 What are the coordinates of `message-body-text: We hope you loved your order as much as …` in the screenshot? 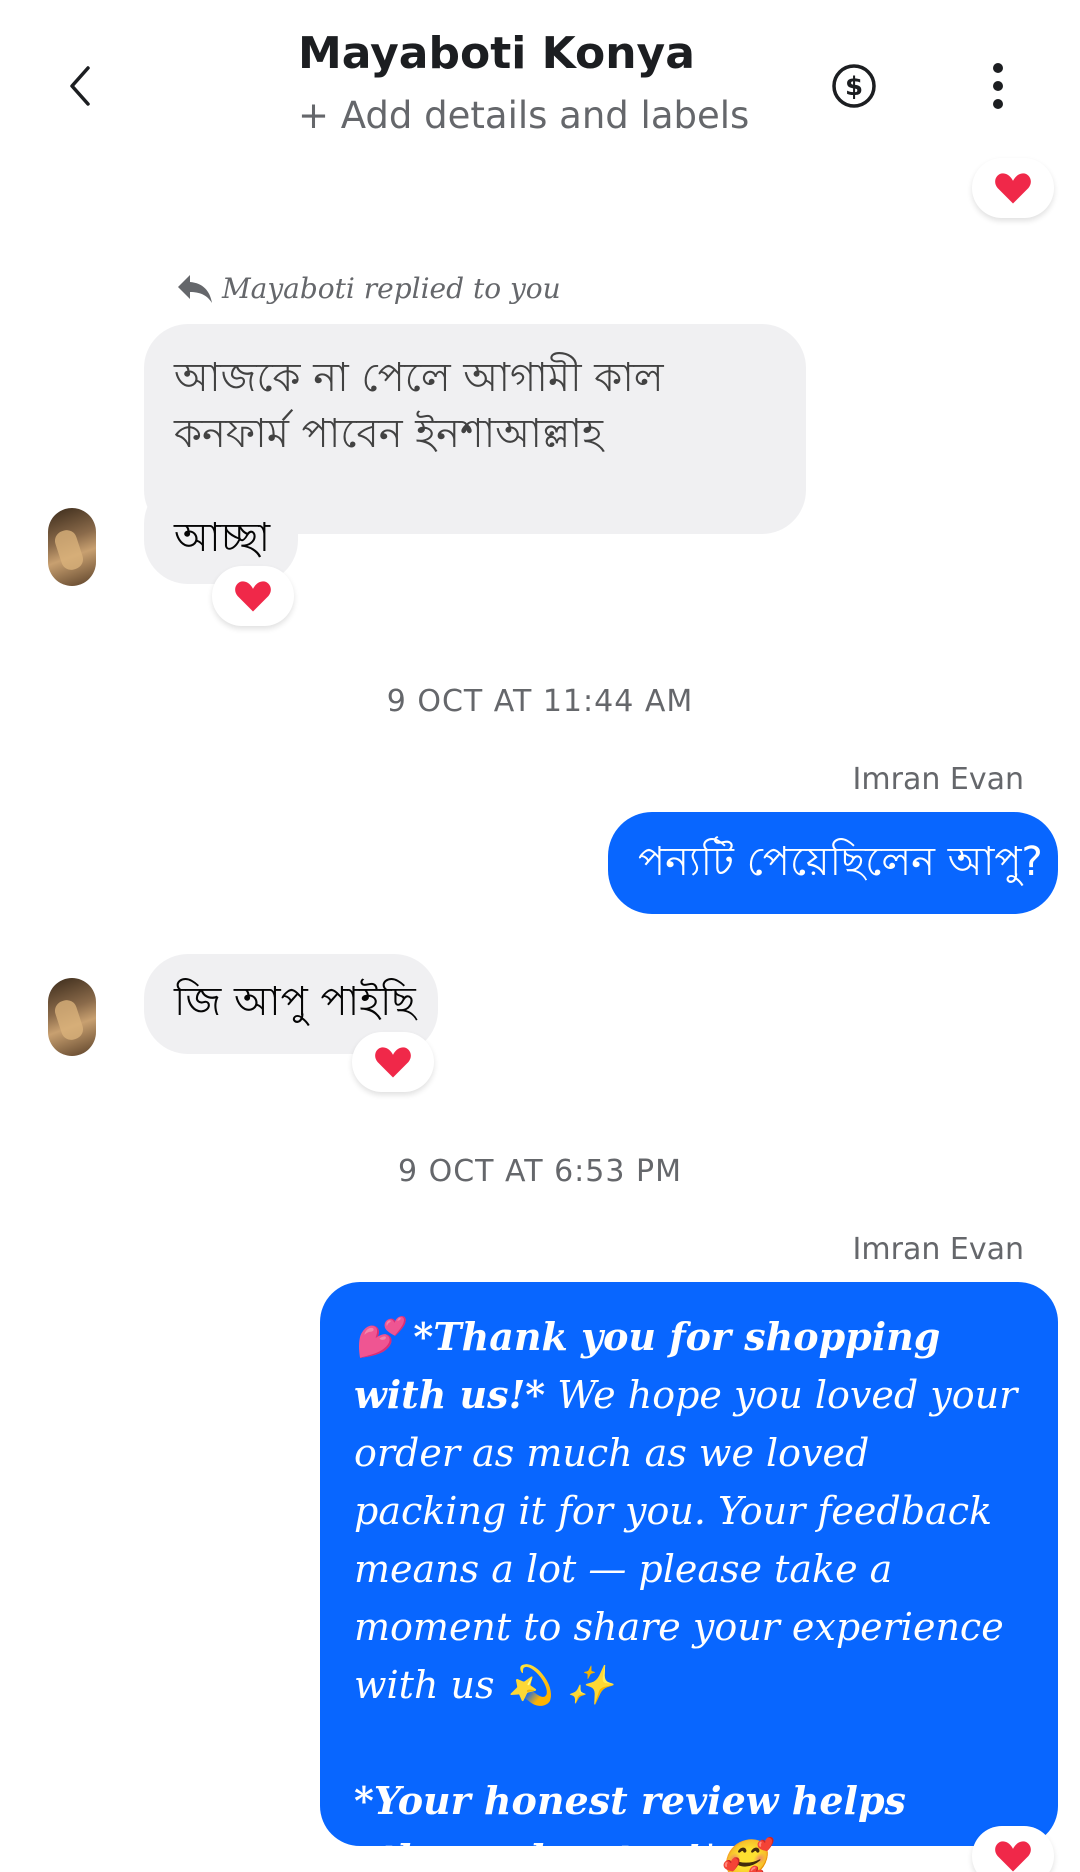 It's located at (686, 1540).